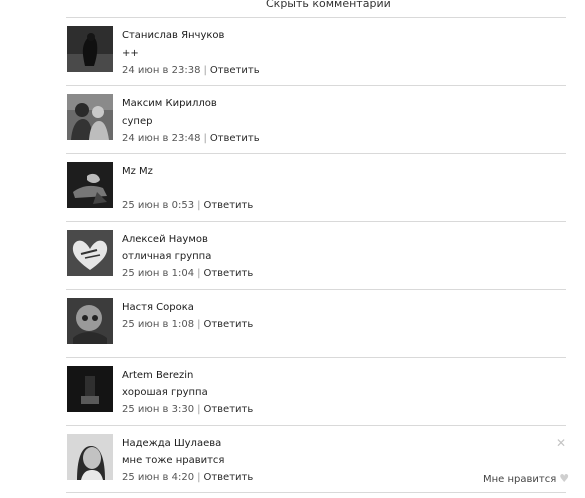 This screenshot has height=498, width=585. Describe the element at coordinates (130, 53) in the screenshot. I see `comment-text: ++` at that location.